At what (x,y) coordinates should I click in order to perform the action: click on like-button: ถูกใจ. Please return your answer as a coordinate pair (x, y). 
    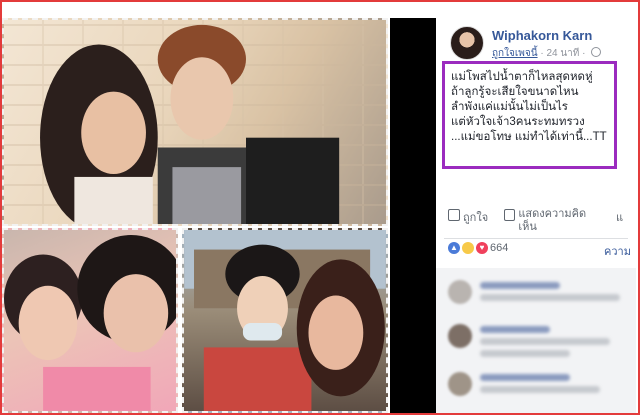
    Looking at the image, I should click on (468, 217).